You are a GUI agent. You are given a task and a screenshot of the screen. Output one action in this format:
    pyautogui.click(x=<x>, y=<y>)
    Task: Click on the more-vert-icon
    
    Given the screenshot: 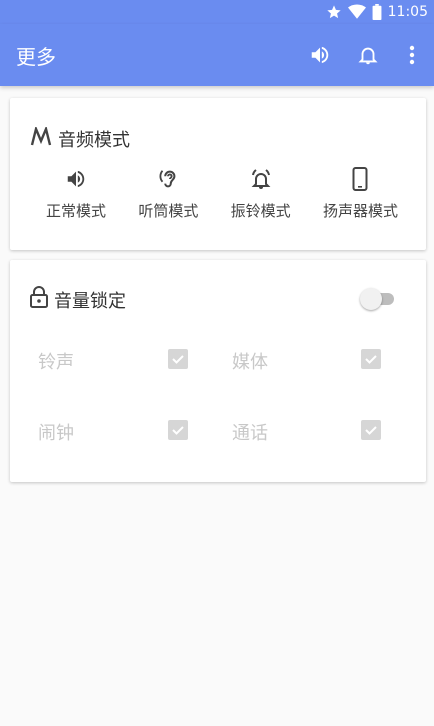 What is the action you would take?
    pyautogui.click(x=412, y=55)
    